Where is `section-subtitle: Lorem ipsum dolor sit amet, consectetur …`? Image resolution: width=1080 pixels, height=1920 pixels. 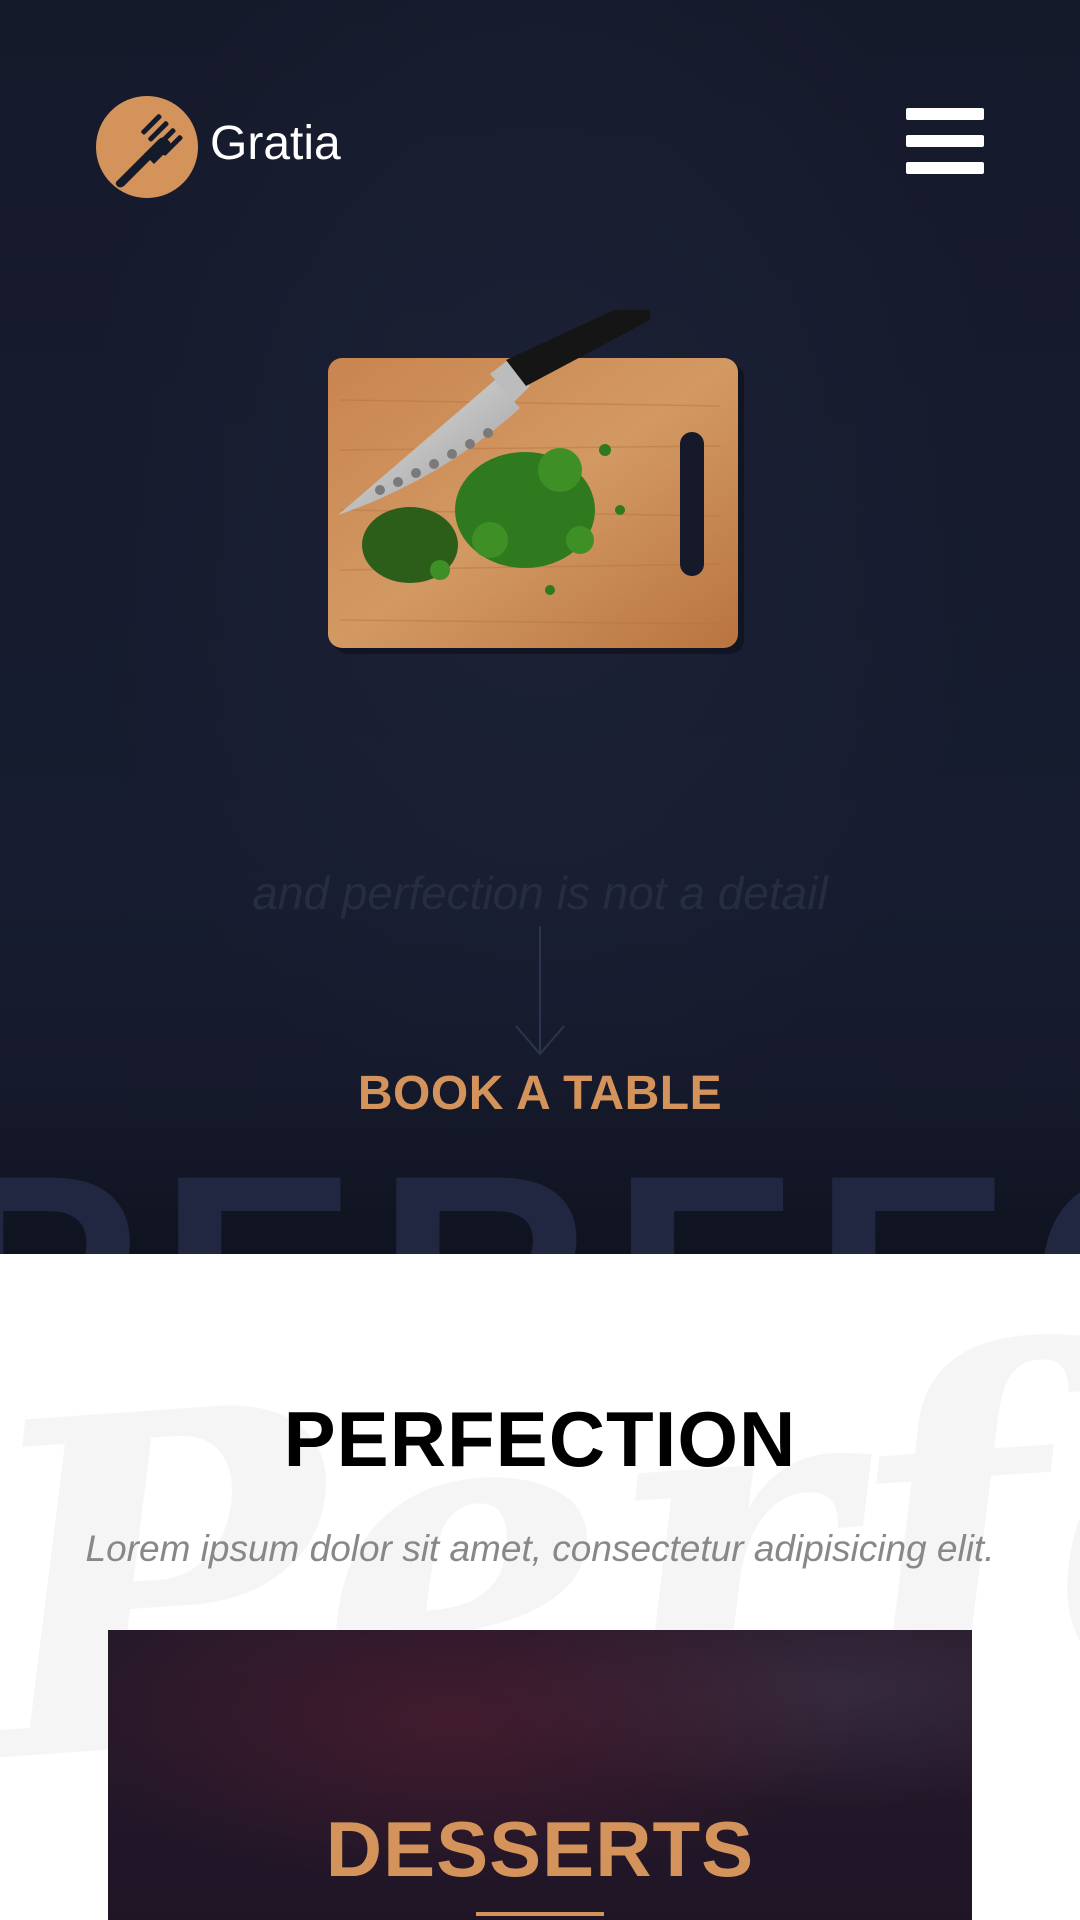
section-subtitle: Lorem ipsum dolor sit amet, consectetur … is located at coordinates (540, 1548).